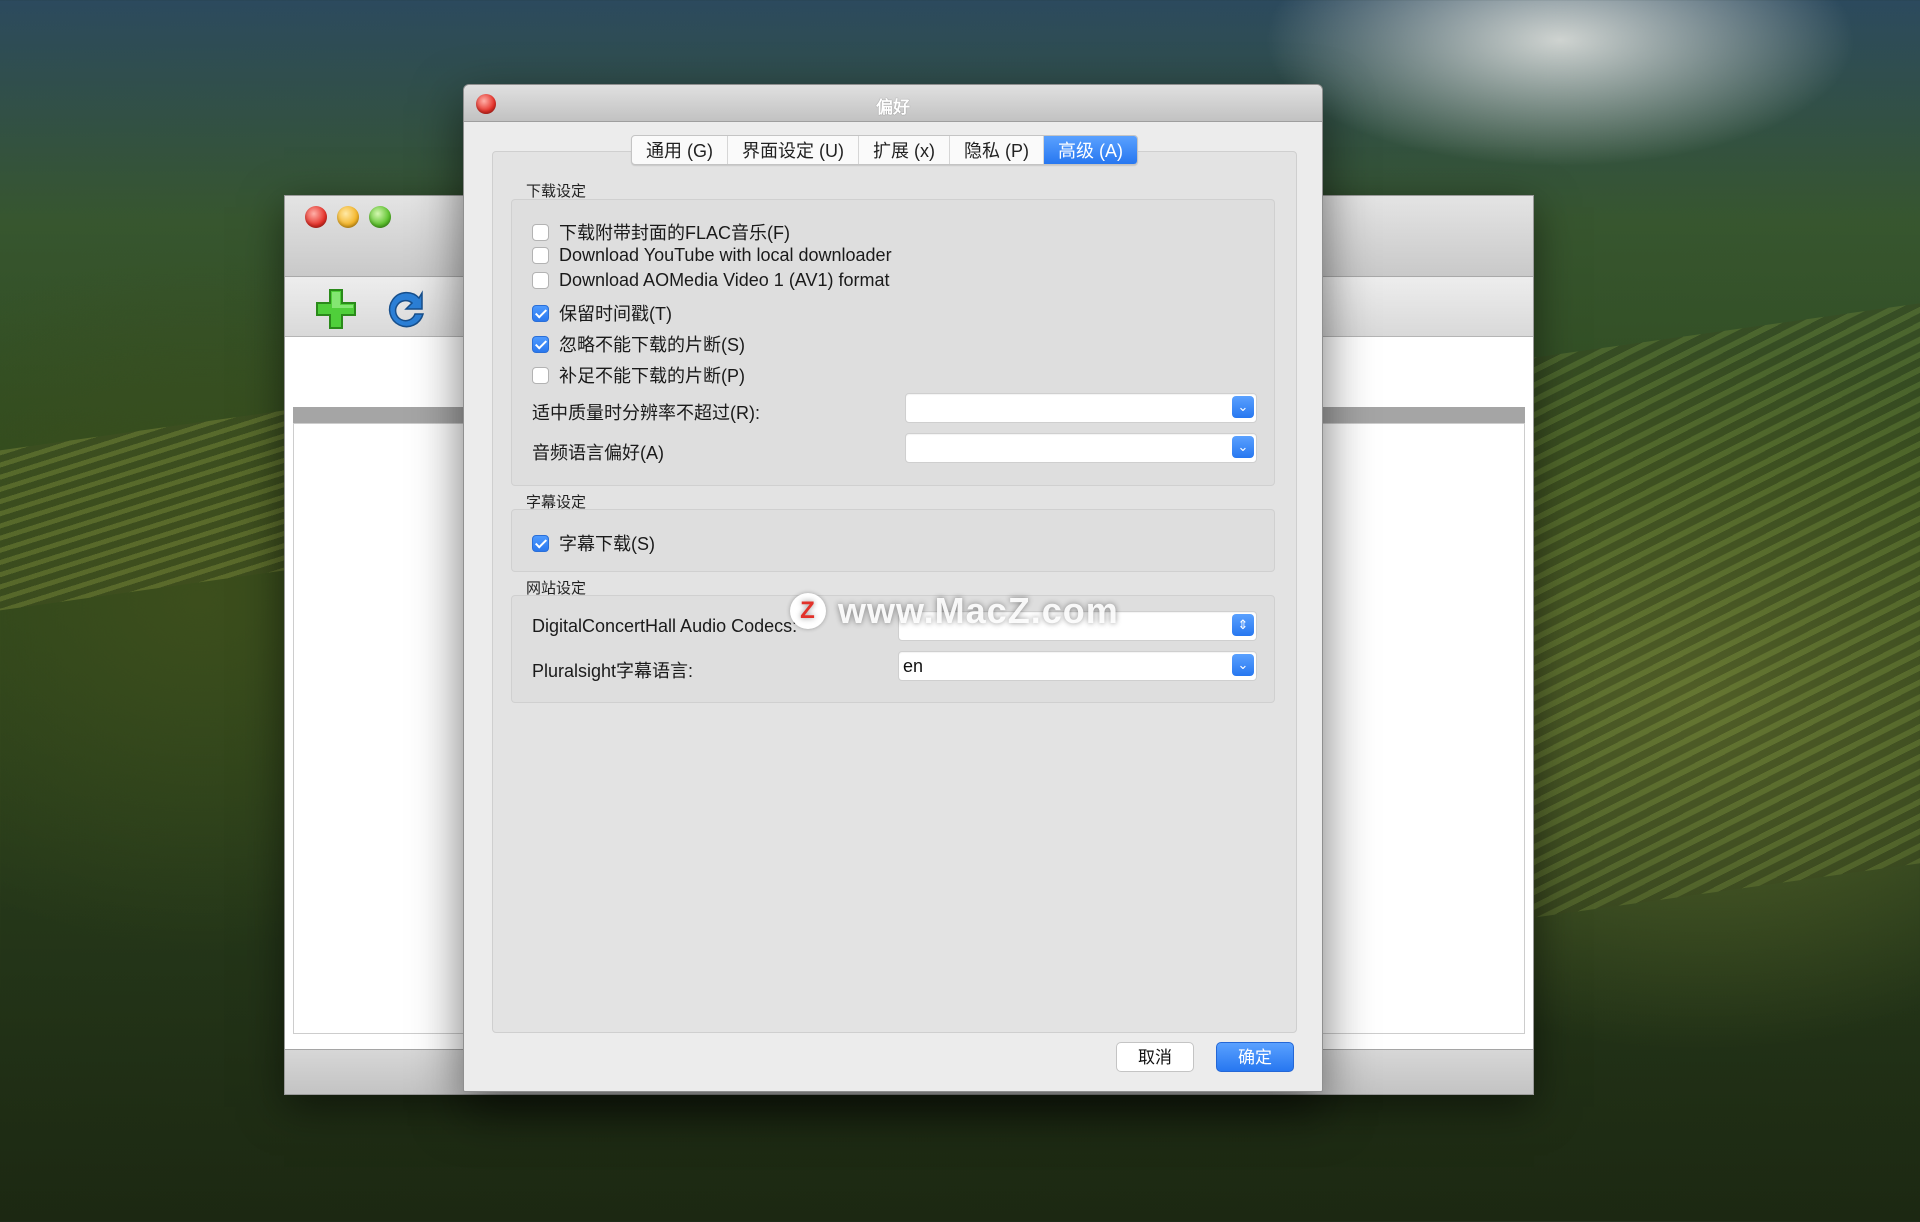  I want to click on app-minimize-button, so click(348, 217).